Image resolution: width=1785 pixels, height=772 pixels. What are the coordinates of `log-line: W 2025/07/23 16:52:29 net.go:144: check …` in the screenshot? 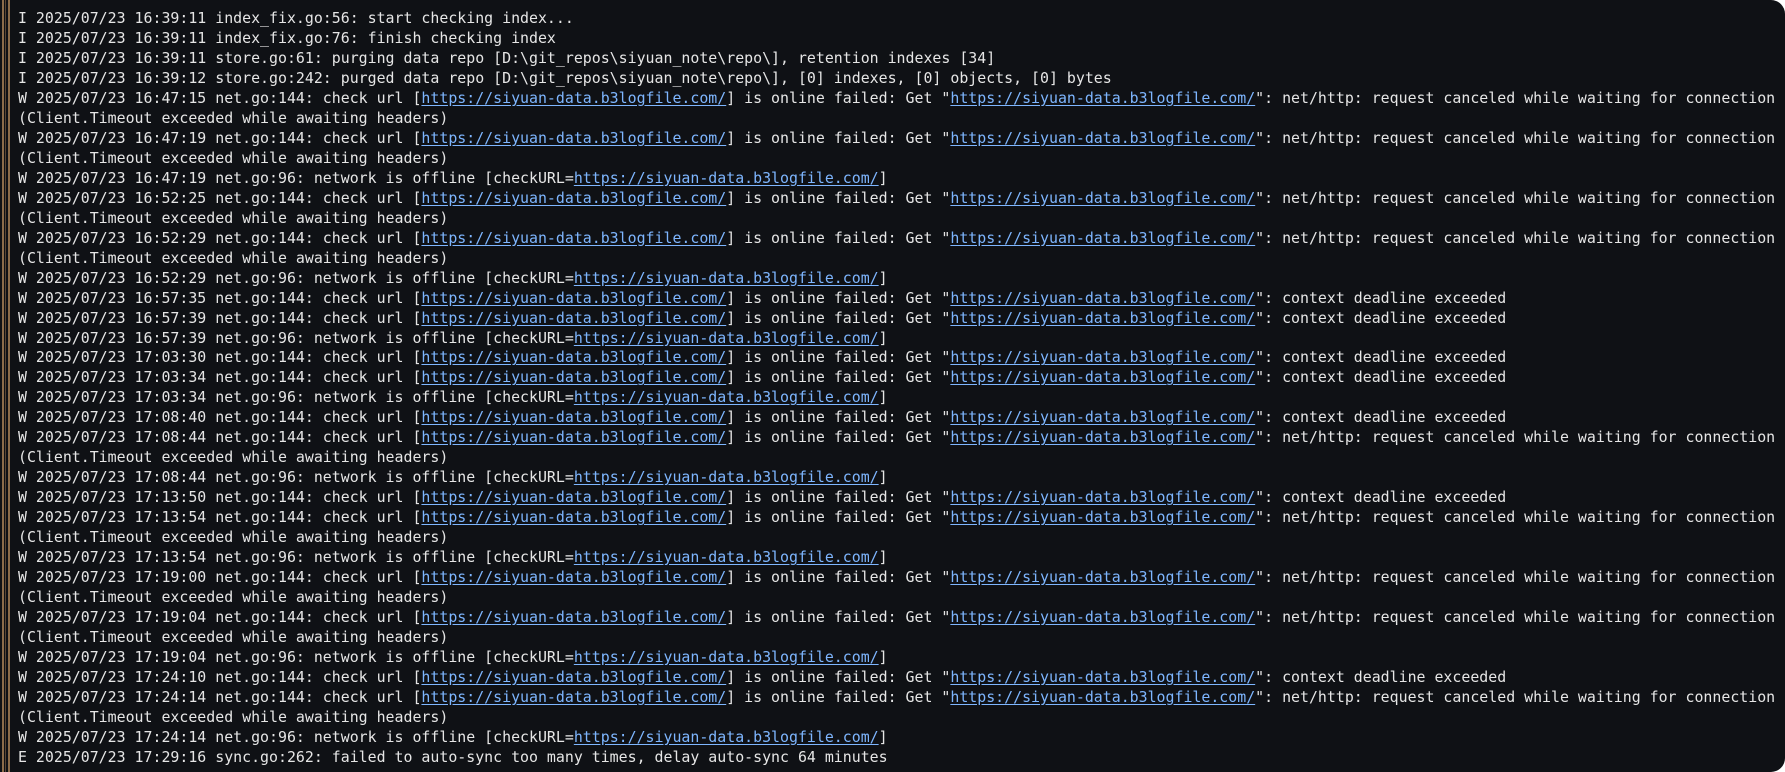 It's located at (897, 239).